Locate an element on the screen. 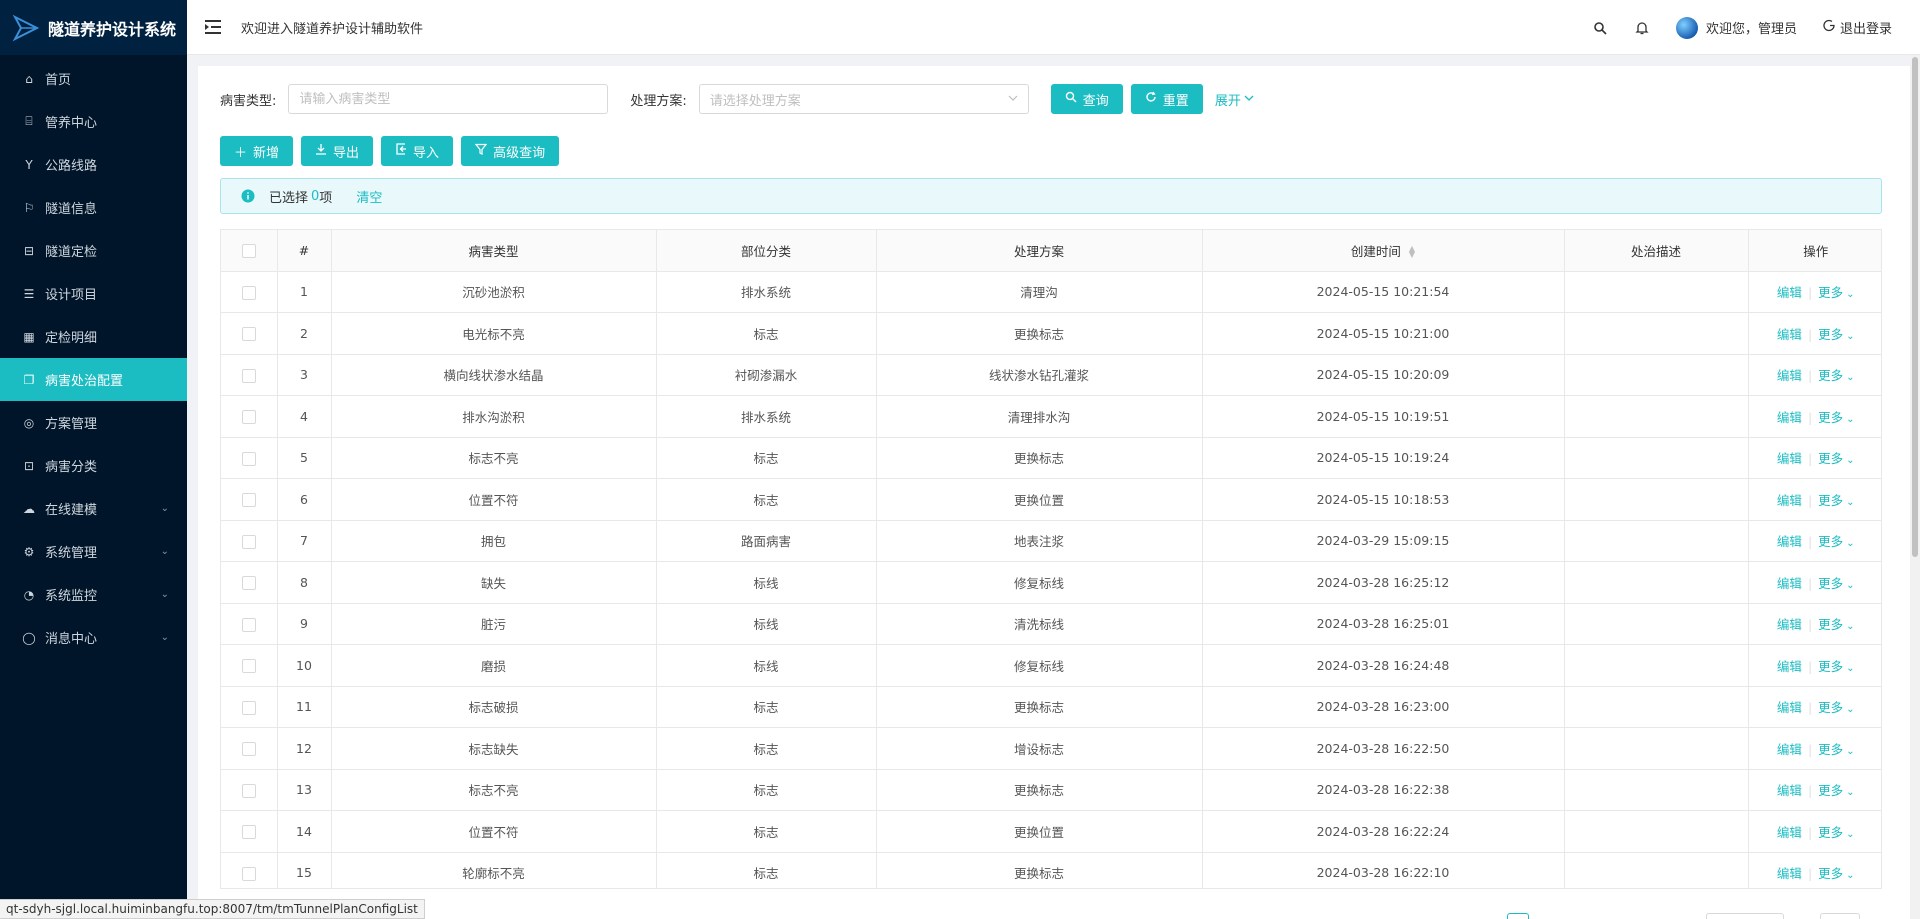  clear-selection-link: 清空 is located at coordinates (369, 196).